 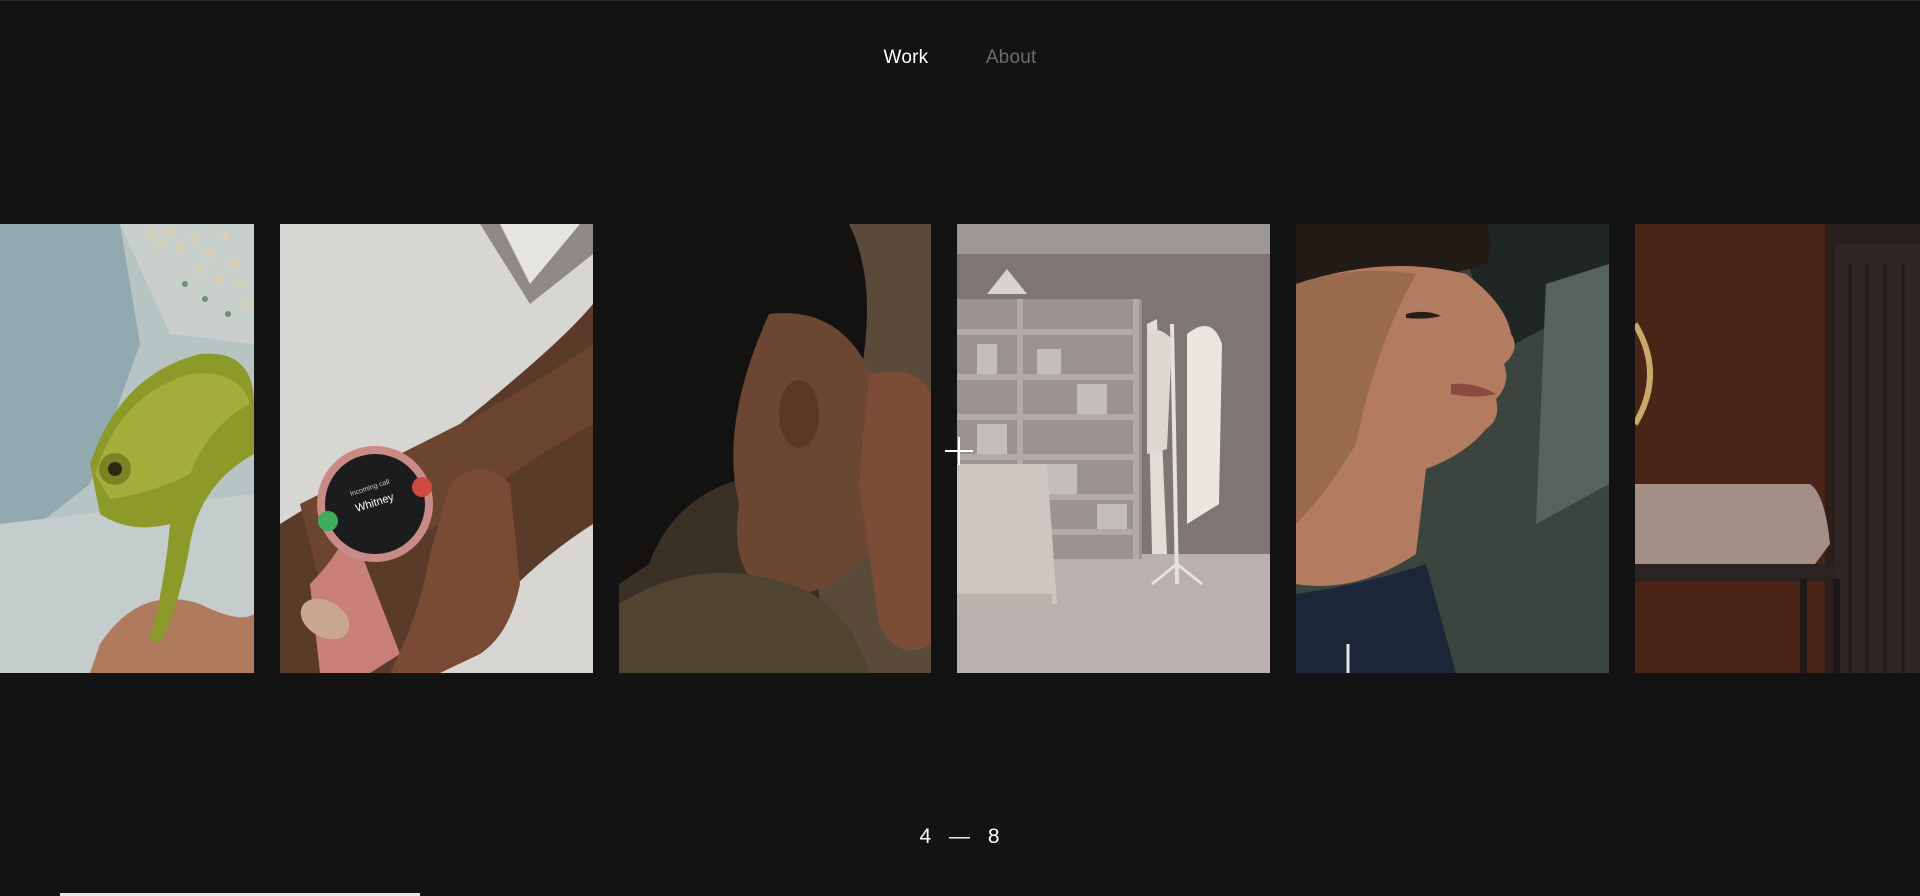 I want to click on gallery-card-interior, so click(x=1777, y=448).